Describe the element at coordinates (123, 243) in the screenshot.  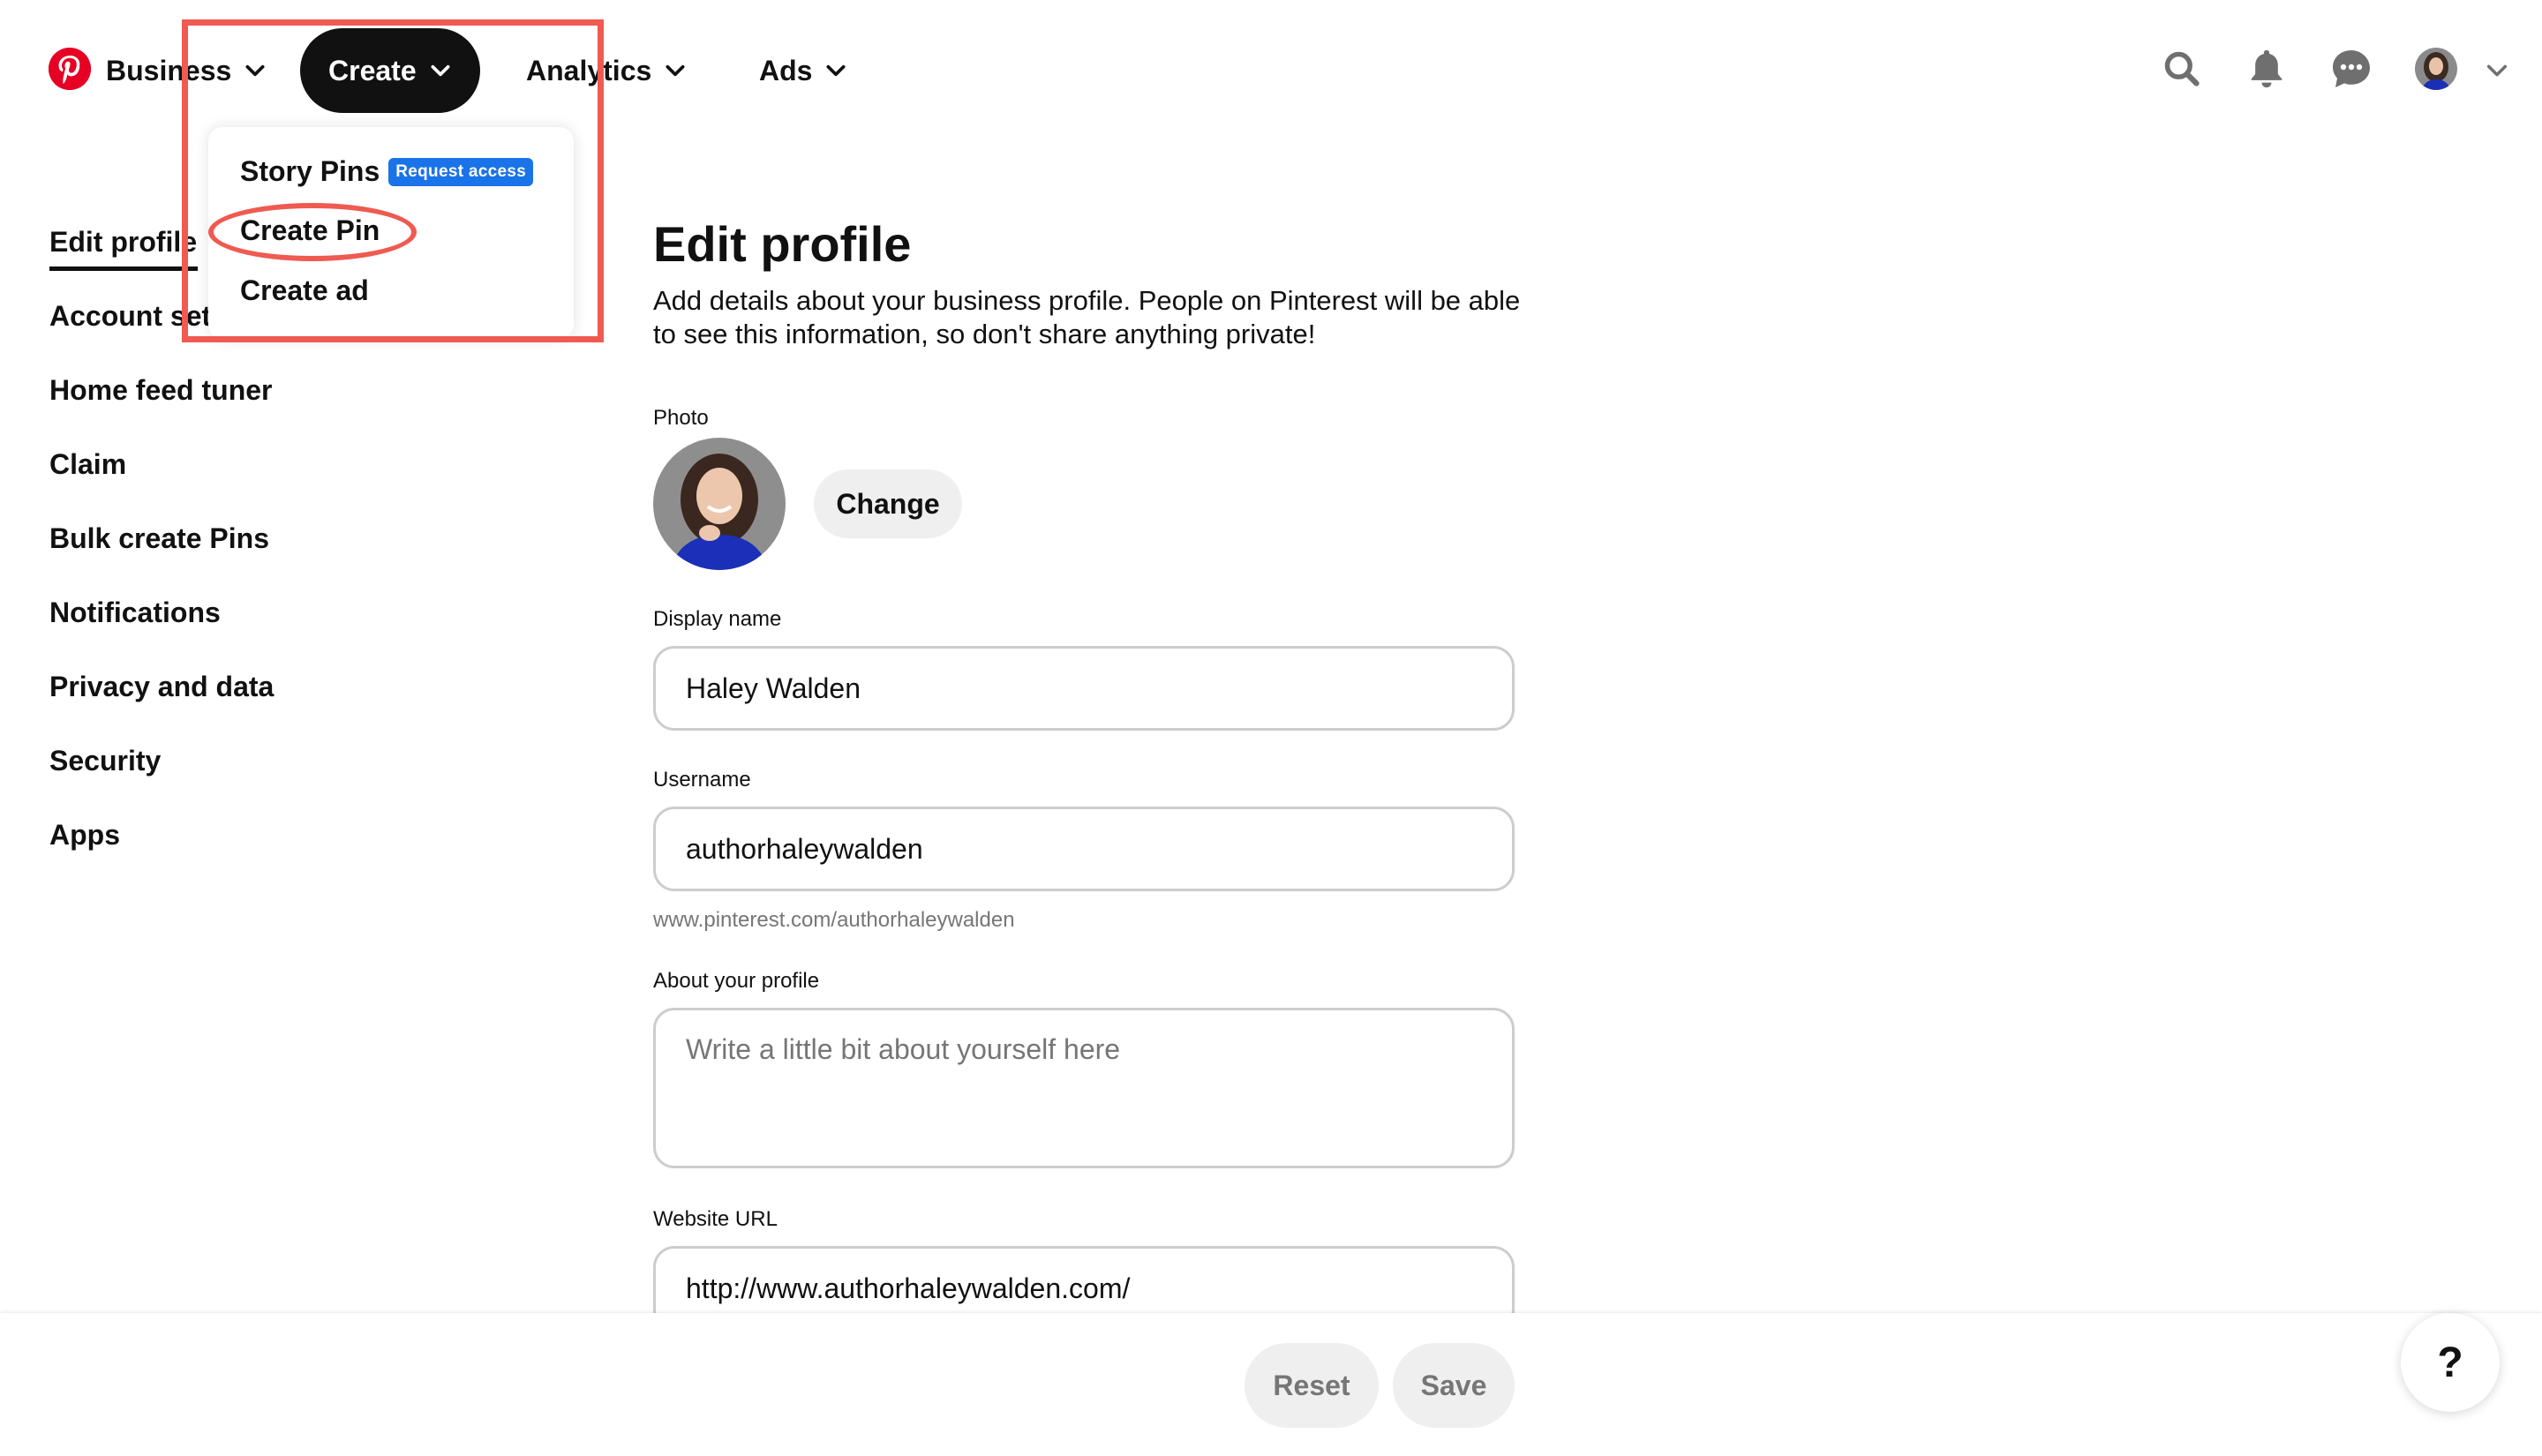
I see `sidebar-item-edit-profile: Edit profile` at that location.